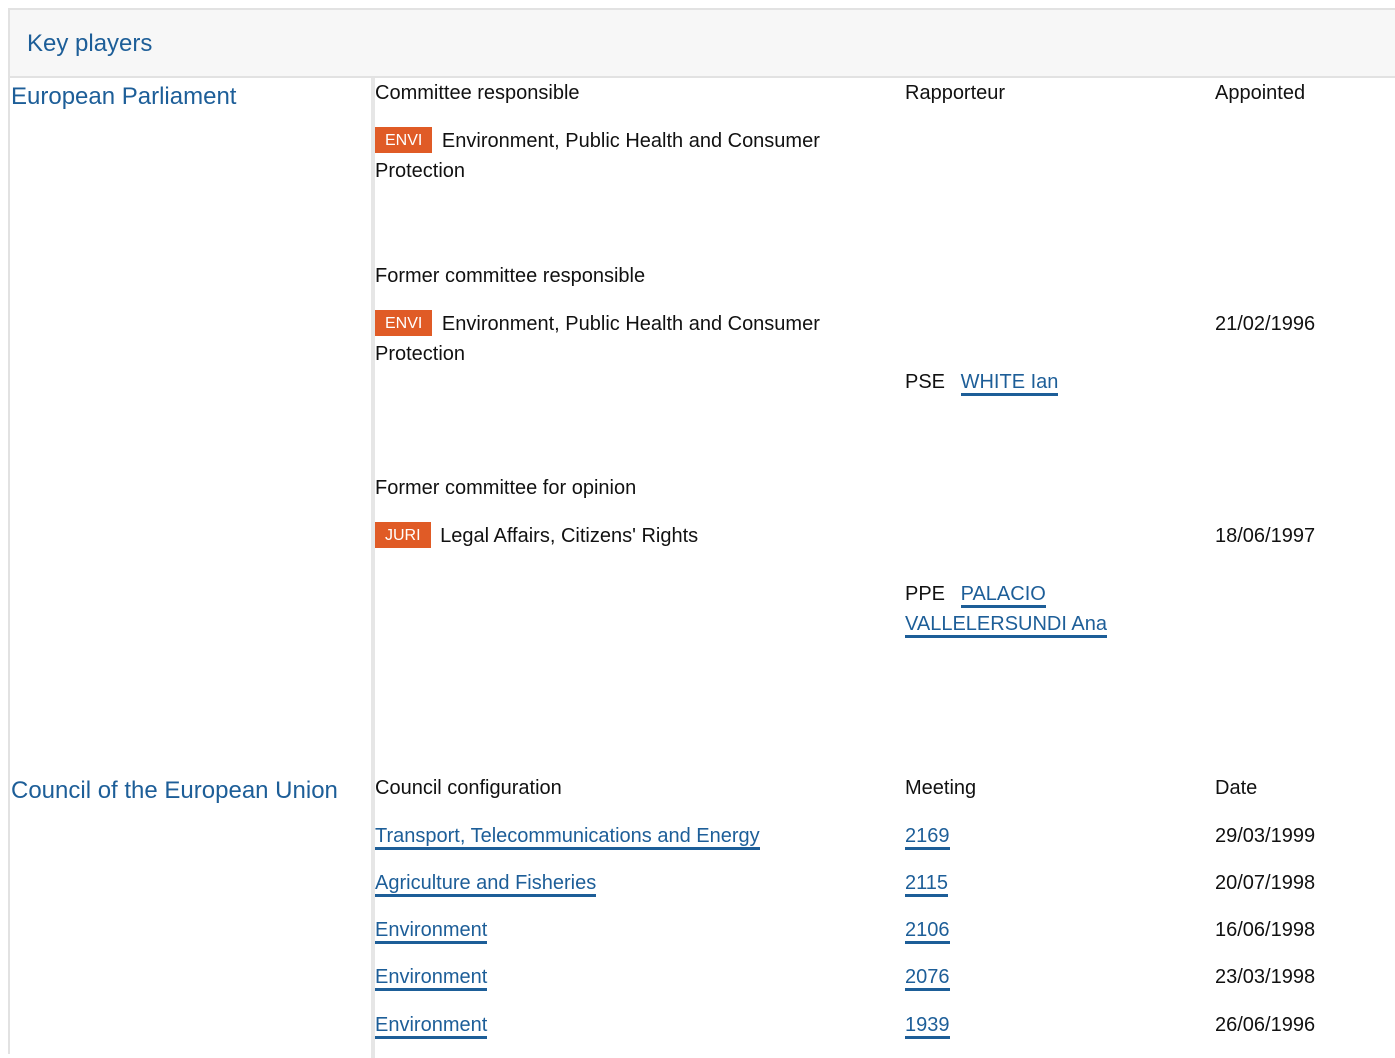  I want to click on former-committee-opinion: JURI Legal Affairs, Citizens' Rights, so click(625, 536).